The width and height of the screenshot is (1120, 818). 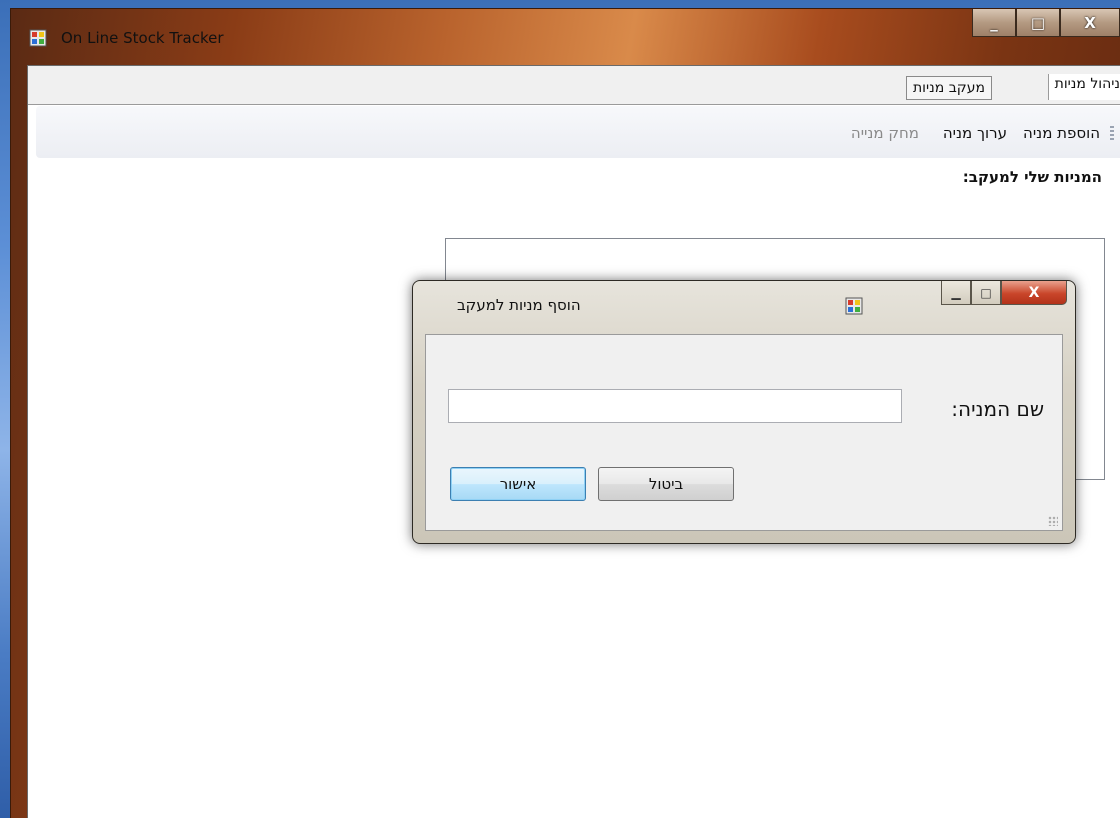 I want to click on dialog-maximize-button: □, so click(x=986, y=293).